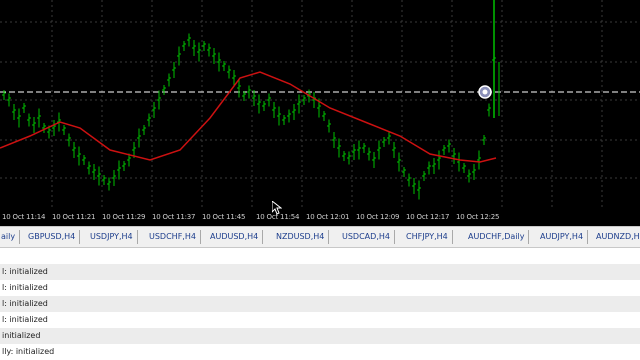 Image resolution: width=640 pixels, height=360 pixels. What do you see at coordinates (562, 237) in the screenshot?
I see `tab-audjpy-h4: AUDJPY,H4` at bounding box center [562, 237].